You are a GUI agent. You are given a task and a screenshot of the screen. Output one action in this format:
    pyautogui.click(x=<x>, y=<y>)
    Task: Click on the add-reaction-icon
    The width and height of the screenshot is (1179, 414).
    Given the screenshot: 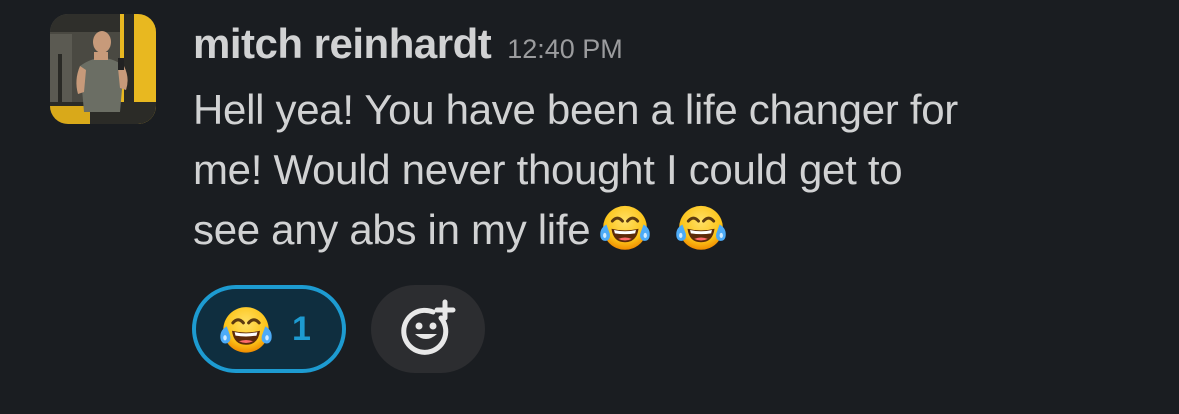 What is the action you would take?
    pyautogui.click(x=428, y=327)
    